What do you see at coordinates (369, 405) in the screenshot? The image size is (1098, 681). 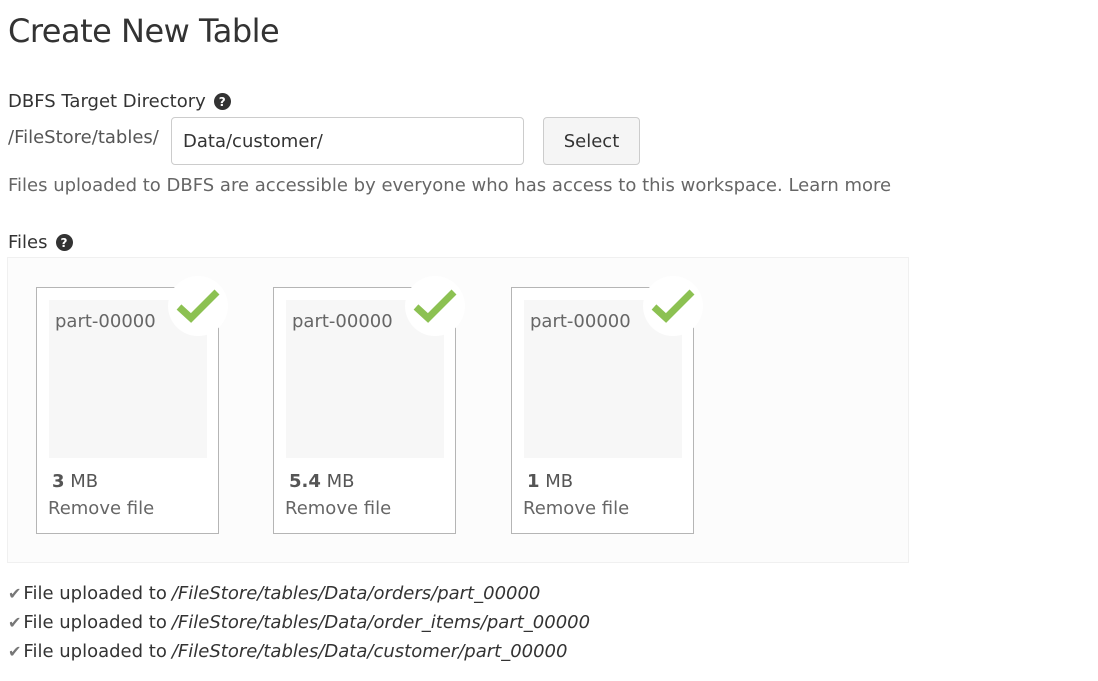 I see `file-card: part-00000 5.4 MB Remove file` at bounding box center [369, 405].